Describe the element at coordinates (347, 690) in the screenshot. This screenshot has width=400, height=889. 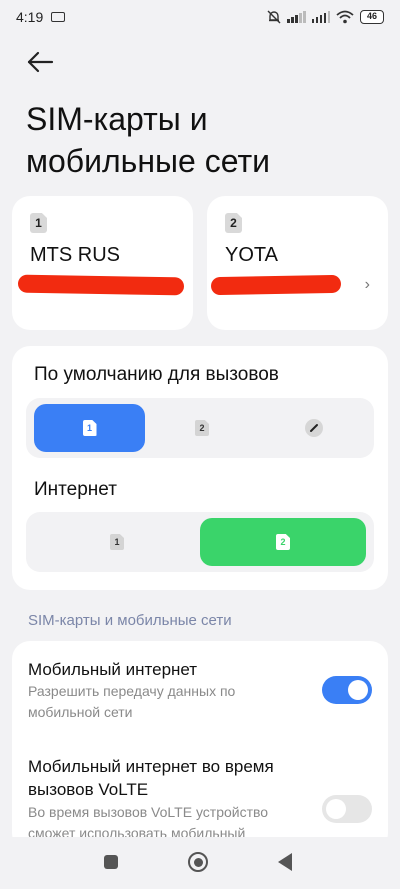
I see `mobile-data-toggle` at that location.